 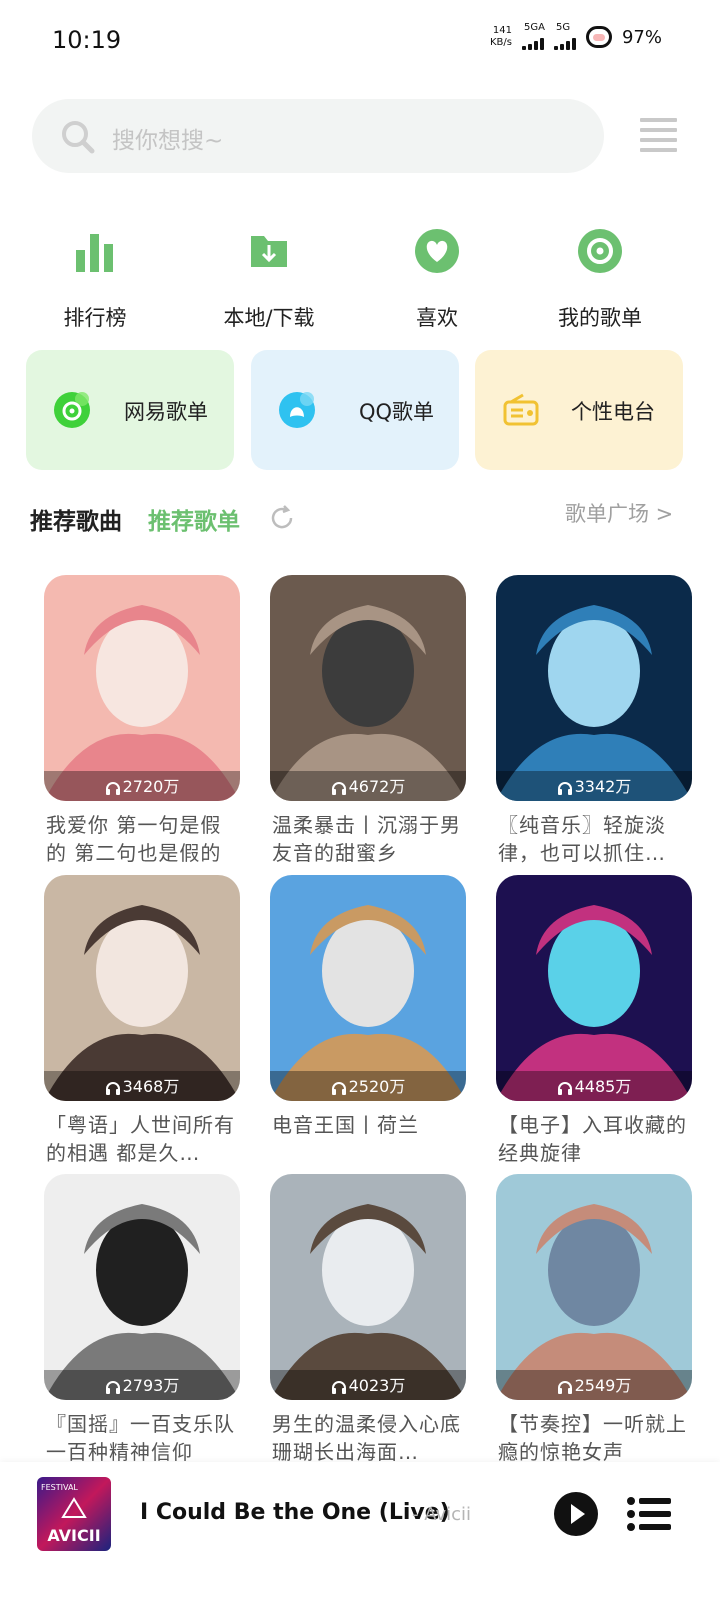 I want to click on network-speed: 141 KB/s, so click(x=500, y=36).